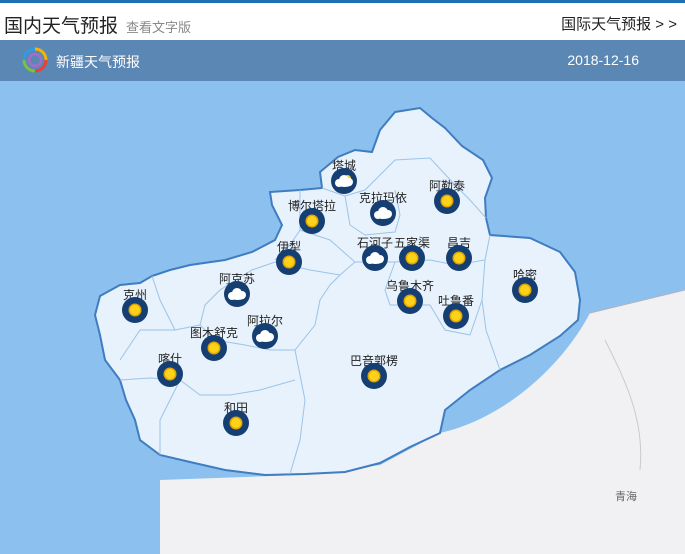 This screenshot has height=554, width=685. What do you see at coordinates (35, 60) in the screenshot?
I see `weather-logo-icon` at bounding box center [35, 60].